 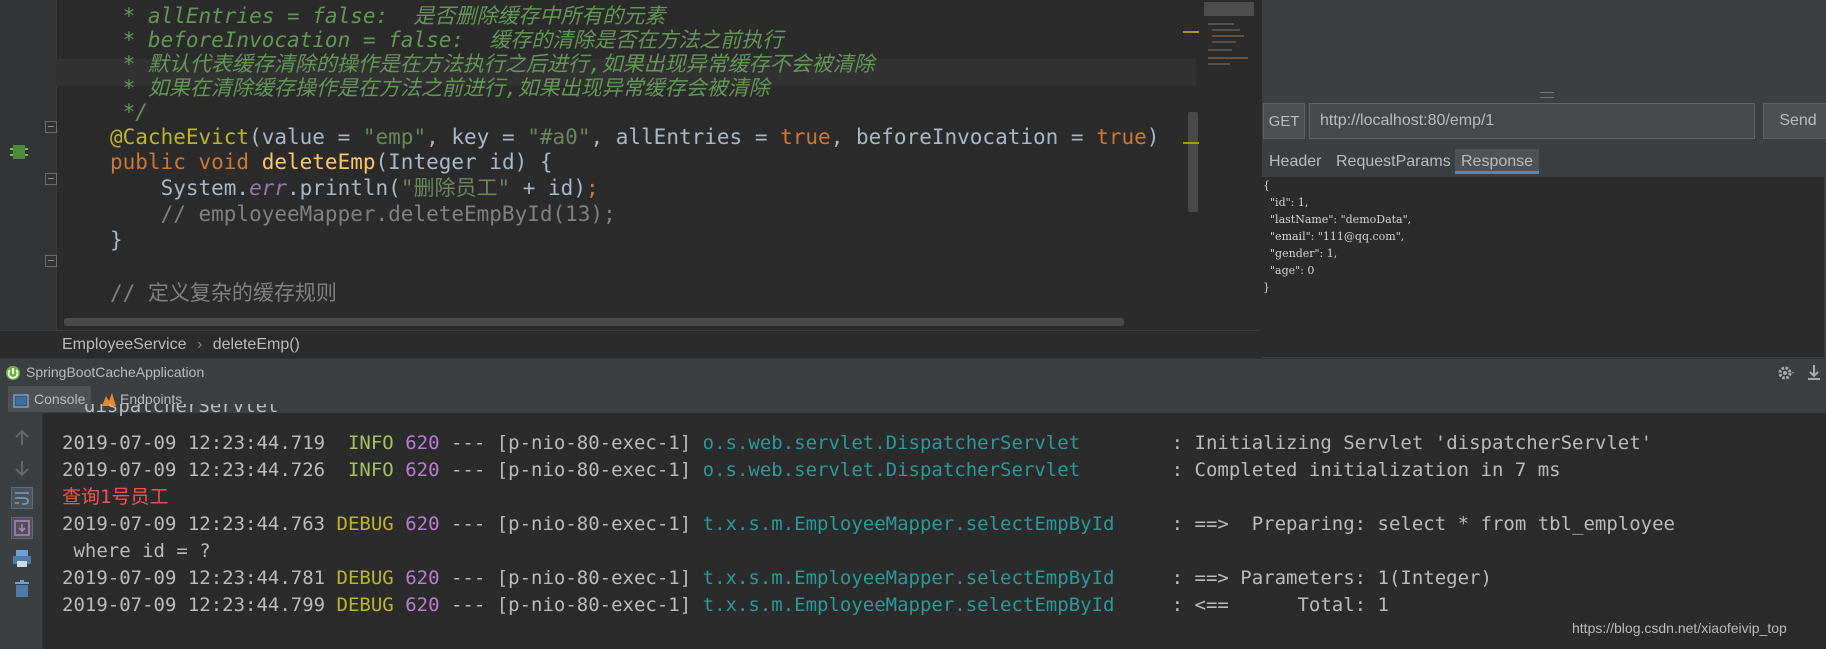 What do you see at coordinates (1284, 121) in the screenshot?
I see `http-method-select: GET` at bounding box center [1284, 121].